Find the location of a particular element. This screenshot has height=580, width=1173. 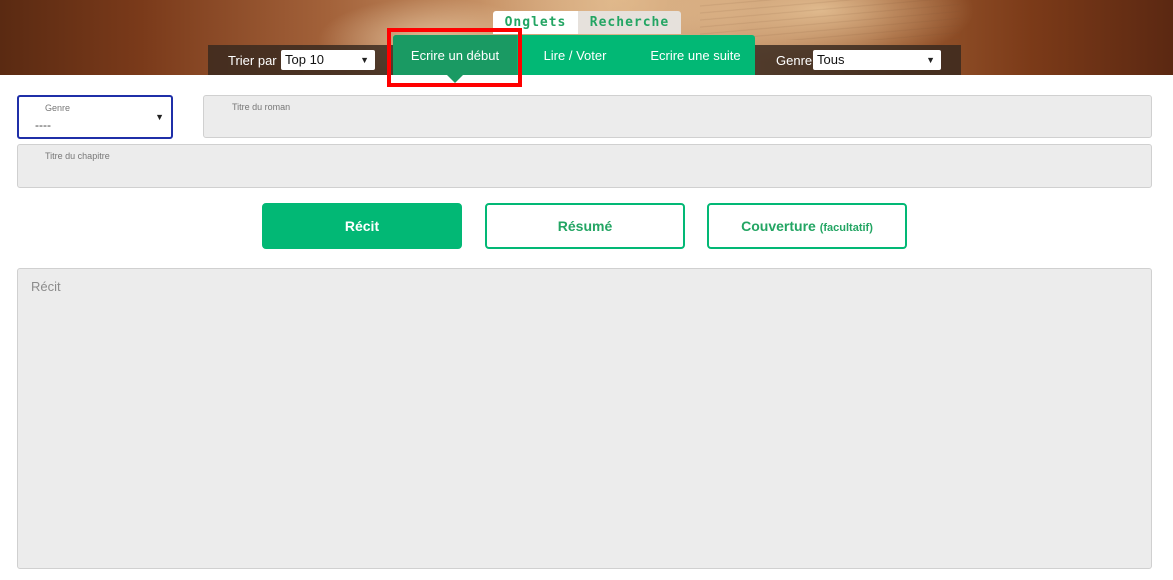

genre-filter-value: Tous is located at coordinates (831, 59).